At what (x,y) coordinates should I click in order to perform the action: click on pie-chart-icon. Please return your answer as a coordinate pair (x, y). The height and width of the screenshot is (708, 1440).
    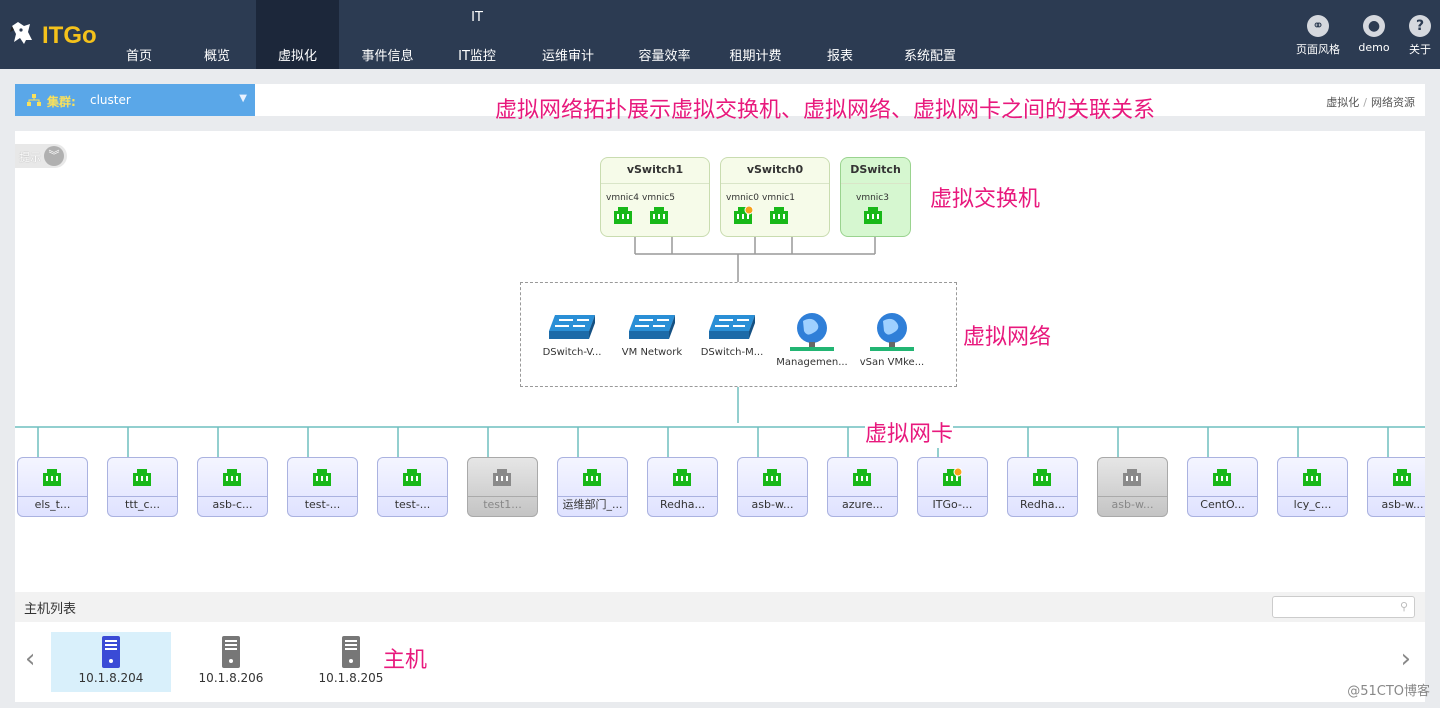
    Looking at the image, I should click on (840, 25).